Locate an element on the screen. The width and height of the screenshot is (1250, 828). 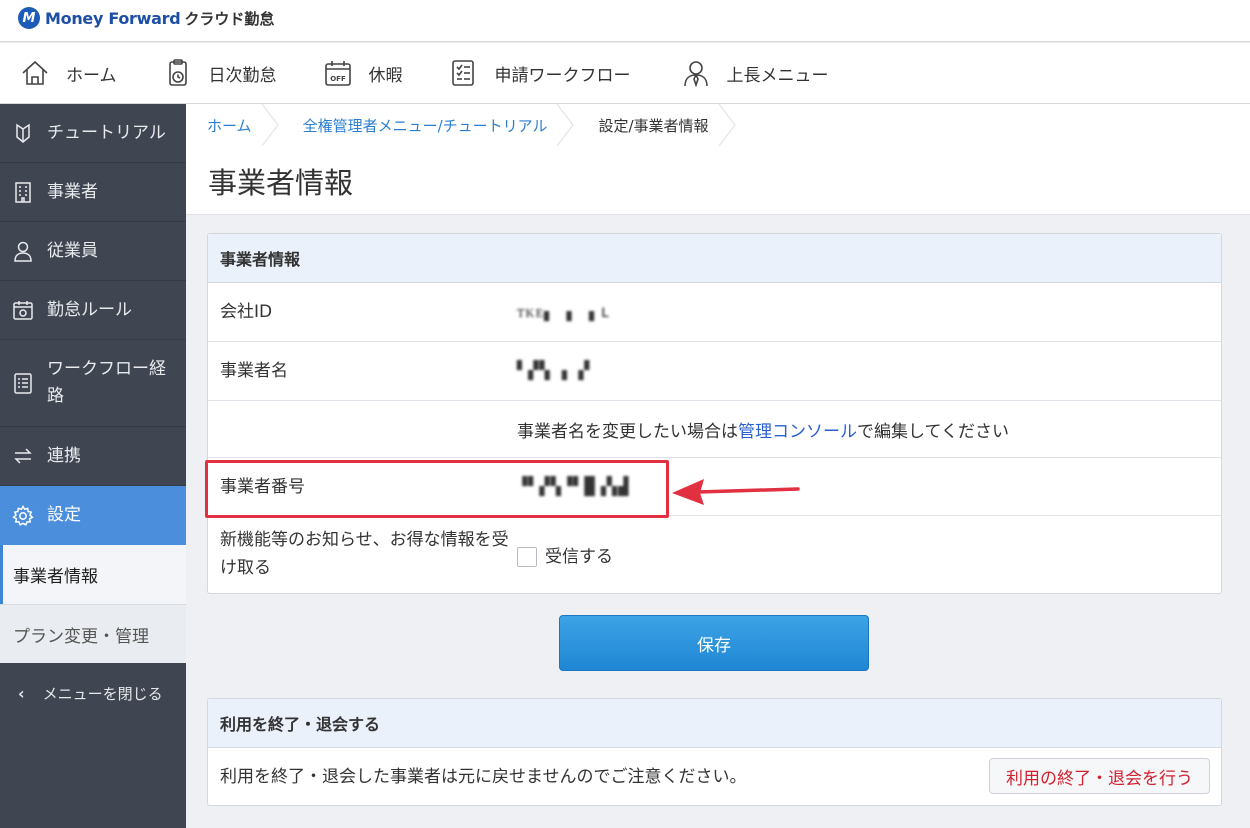
sidebar-item-attendance-rules: 勤怠ルール is located at coordinates (93, 310).